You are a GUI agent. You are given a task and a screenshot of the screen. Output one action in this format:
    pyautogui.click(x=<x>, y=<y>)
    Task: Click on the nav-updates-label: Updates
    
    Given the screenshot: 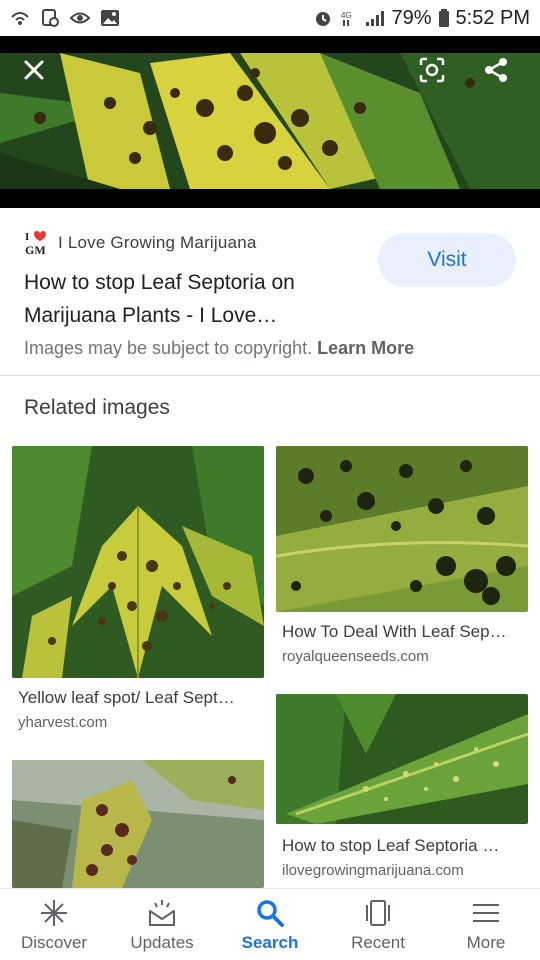 What is the action you would take?
    pyautogui.click(x=162, y=942)
    